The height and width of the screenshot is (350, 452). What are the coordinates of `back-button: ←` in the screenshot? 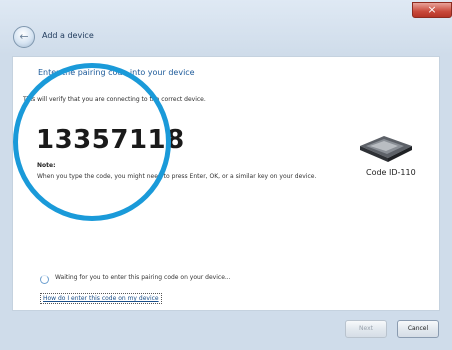 It's located at (24, 37).